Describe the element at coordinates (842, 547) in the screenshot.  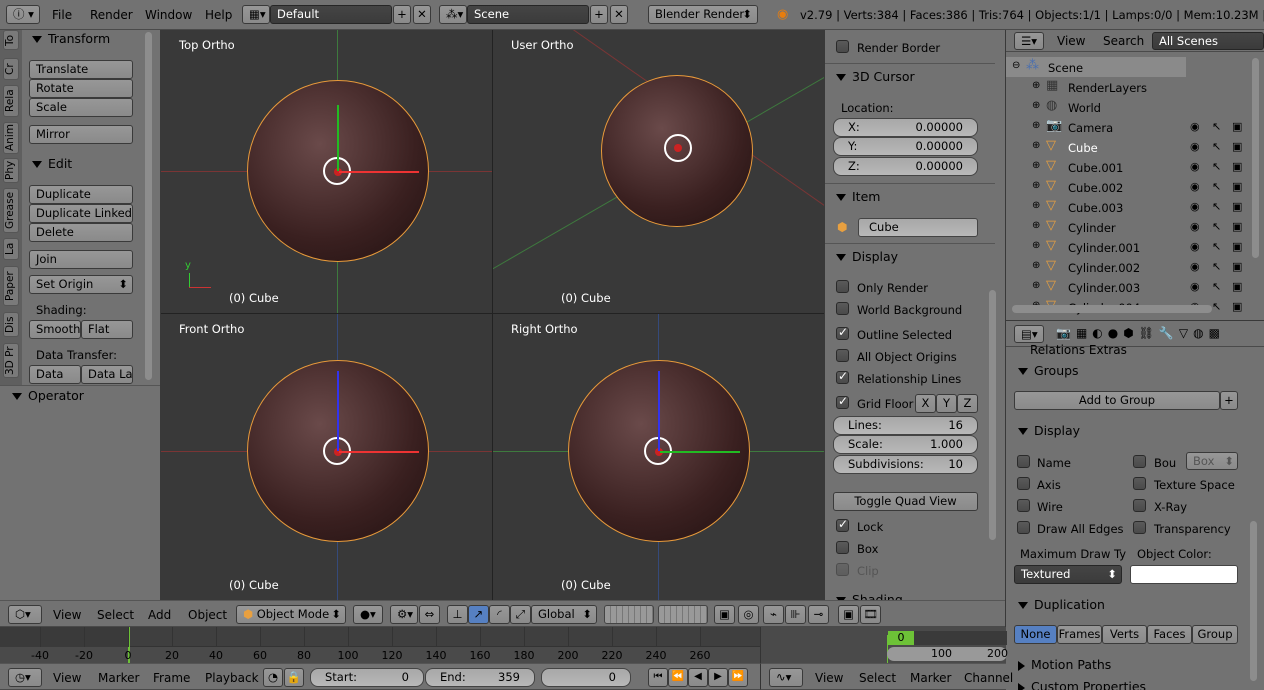
I see `box-checkbox` at that location.